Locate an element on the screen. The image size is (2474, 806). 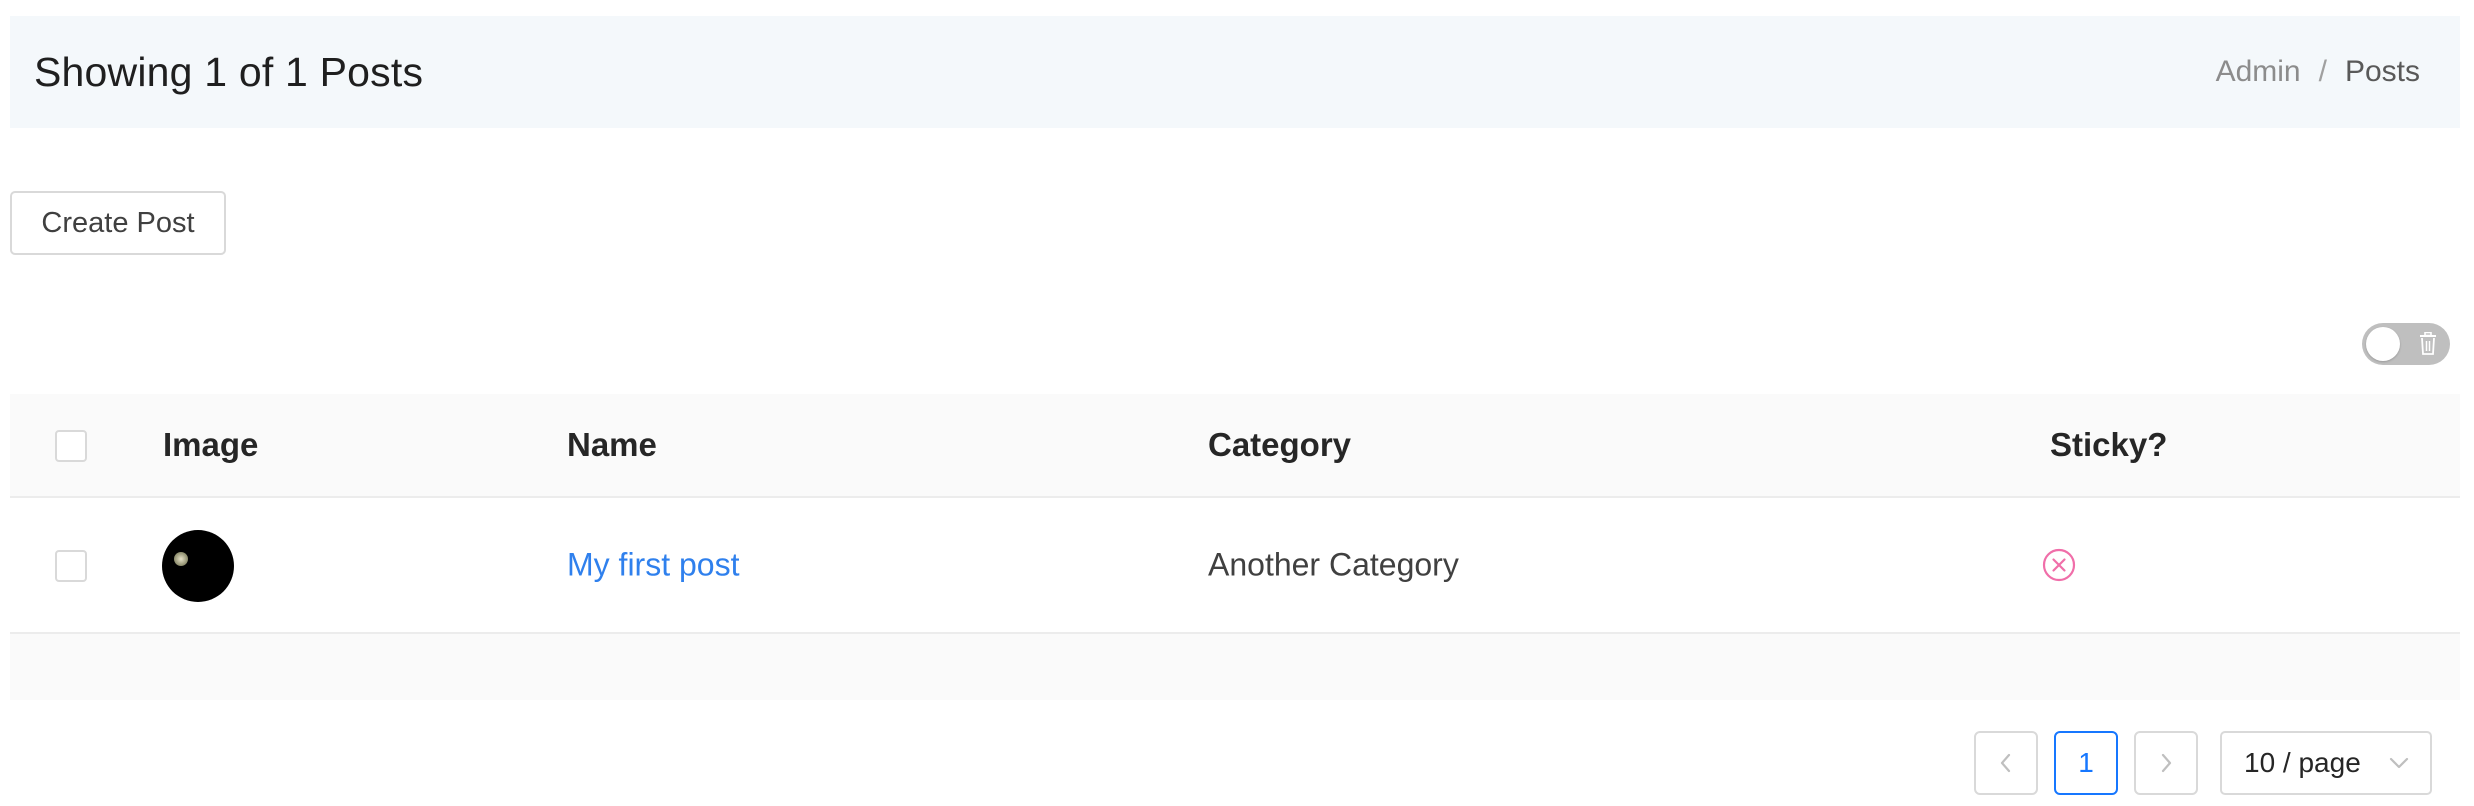
breadcrumb: Admin / Posts is located at coordinates (2318, 72).